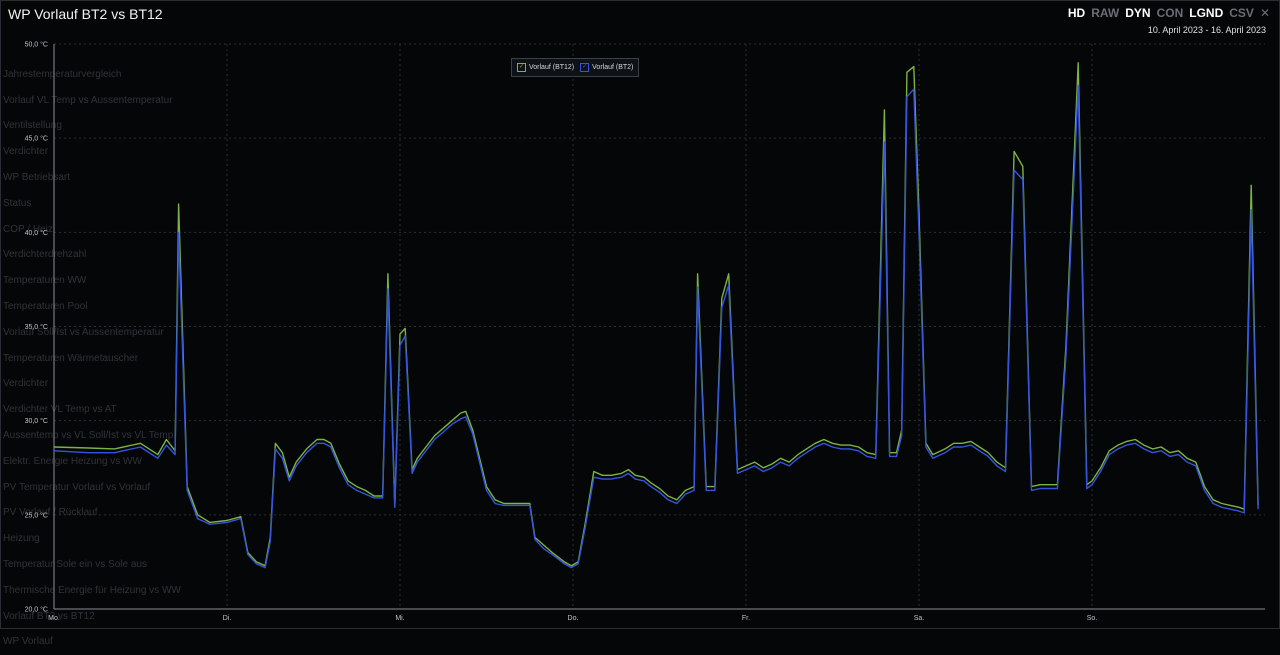  Describe the element at coordinates (28, 642) in the screenshot. I see `background-menu-item: WP Vorlauf` at that location.